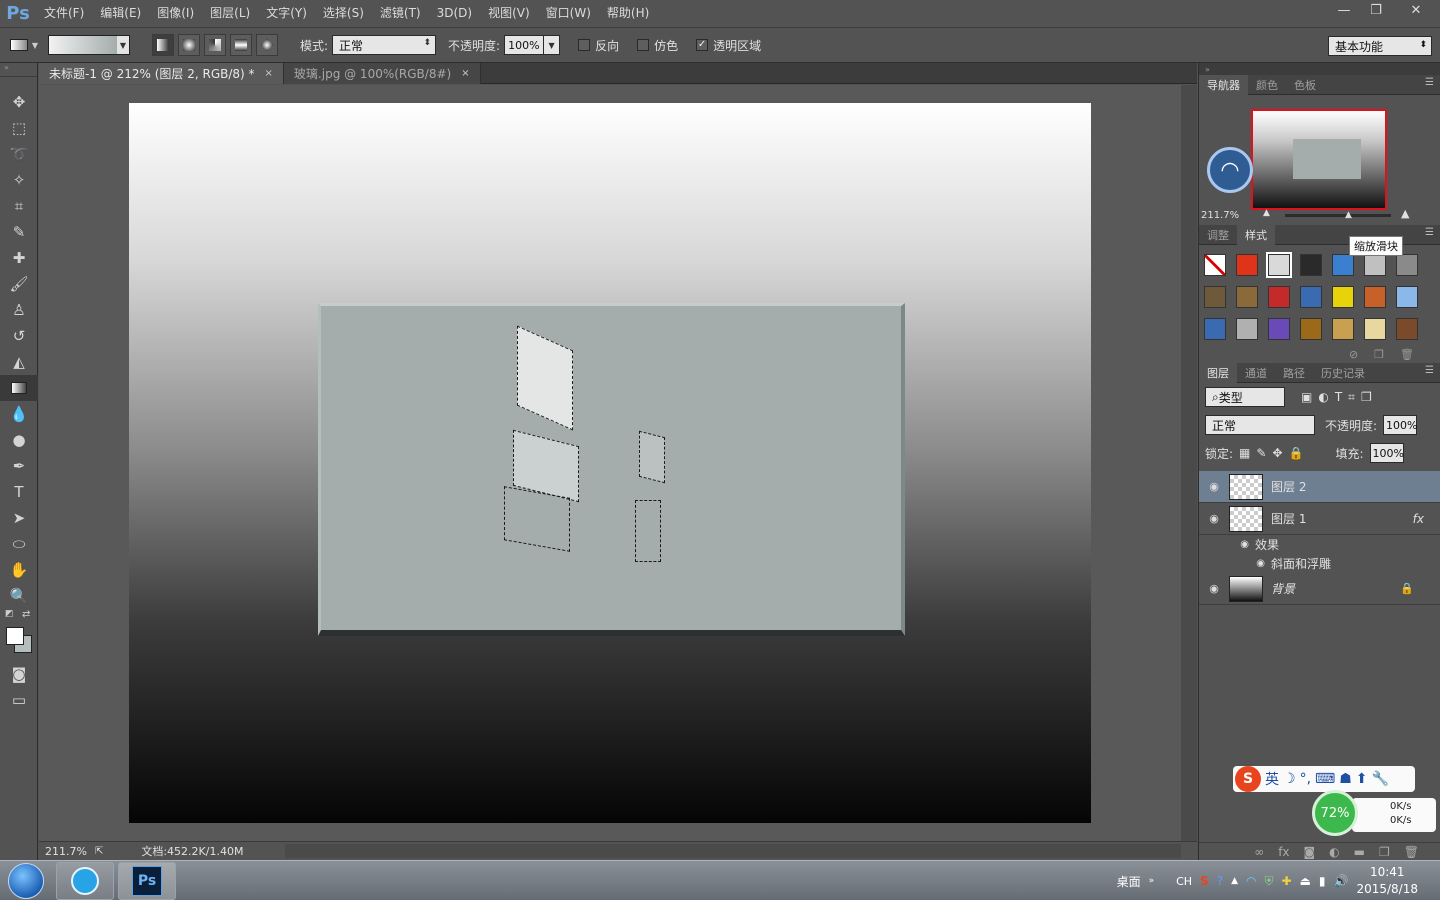  What do you see at coordinates (64, 13) in the screenshot?
I see `menu-file: 文件(F)` at bounding box center [64, 13].